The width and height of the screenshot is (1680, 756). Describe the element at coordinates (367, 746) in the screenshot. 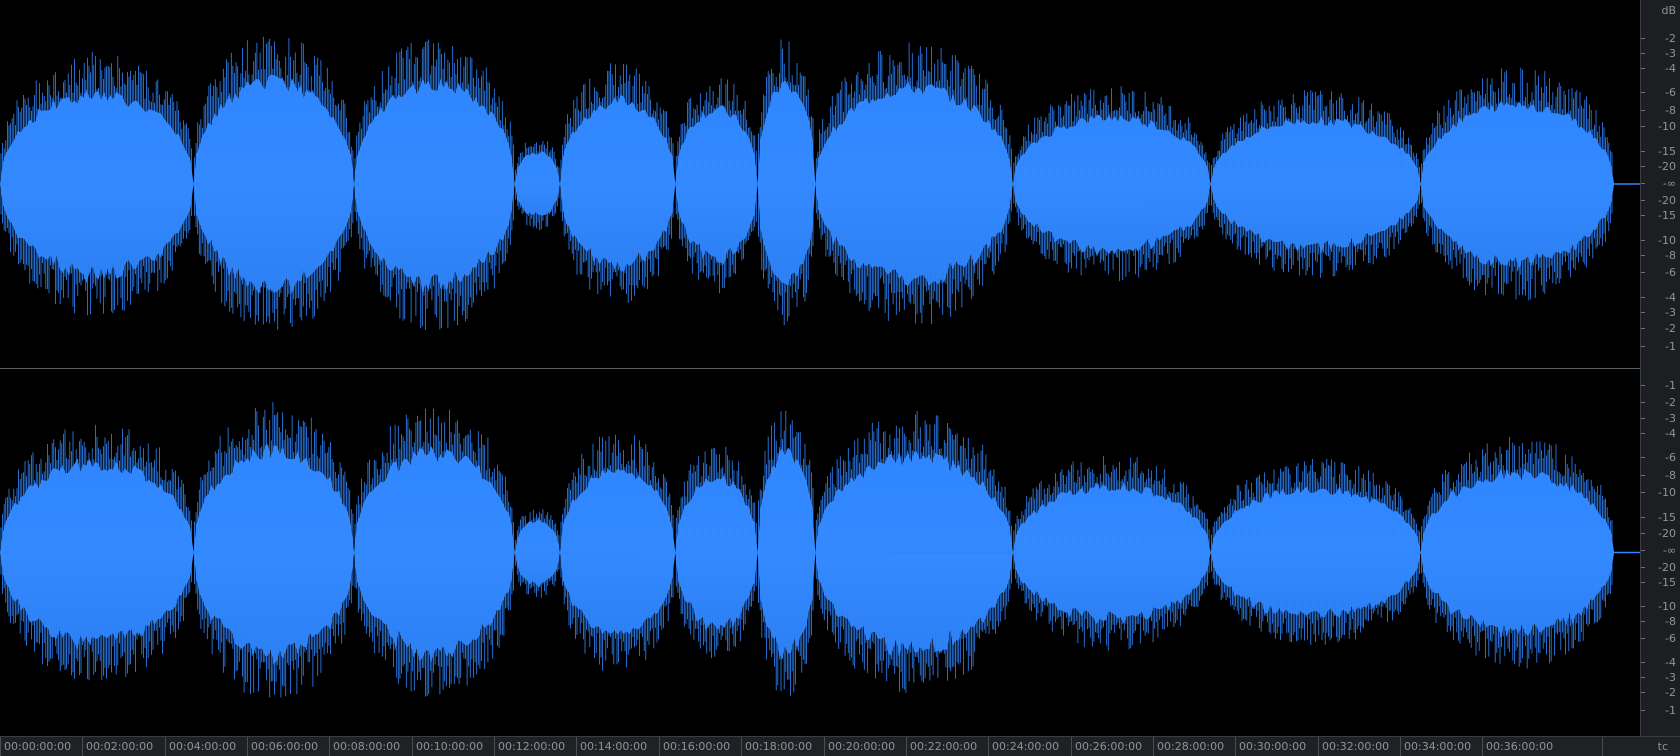

I see `timecode-label: 00:08:00:00` at that location.